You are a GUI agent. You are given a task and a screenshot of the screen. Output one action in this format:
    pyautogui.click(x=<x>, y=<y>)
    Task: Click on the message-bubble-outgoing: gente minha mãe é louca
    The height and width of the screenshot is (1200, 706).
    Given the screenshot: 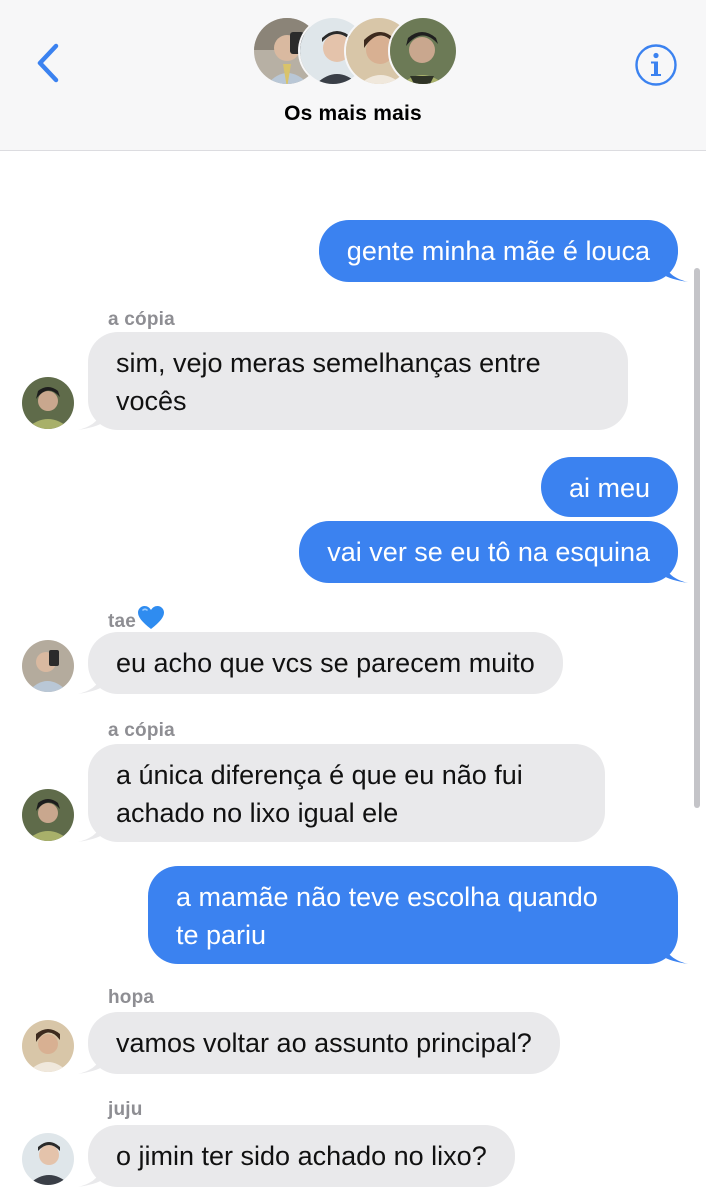 What is the action you would take?
    pyautogui.click(x=503, y=251)
    